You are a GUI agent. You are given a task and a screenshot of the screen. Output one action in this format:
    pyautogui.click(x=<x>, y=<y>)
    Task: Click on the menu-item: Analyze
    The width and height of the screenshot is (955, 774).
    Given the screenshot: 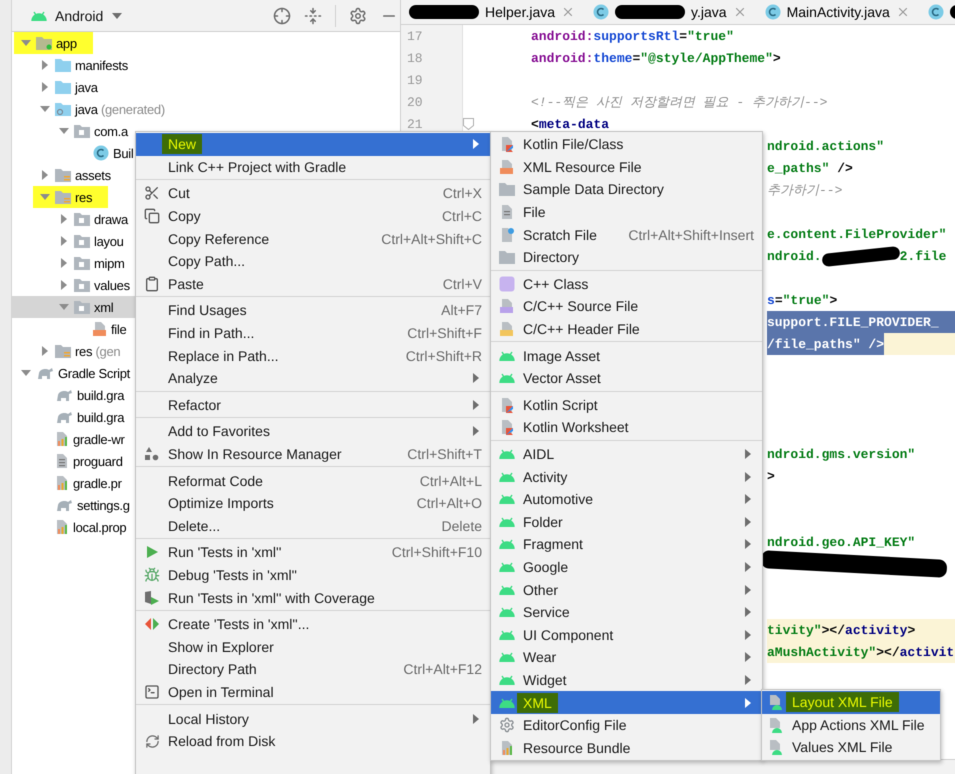 What is the action you would take?
    pyautogui.click(x=313, y=378)
    